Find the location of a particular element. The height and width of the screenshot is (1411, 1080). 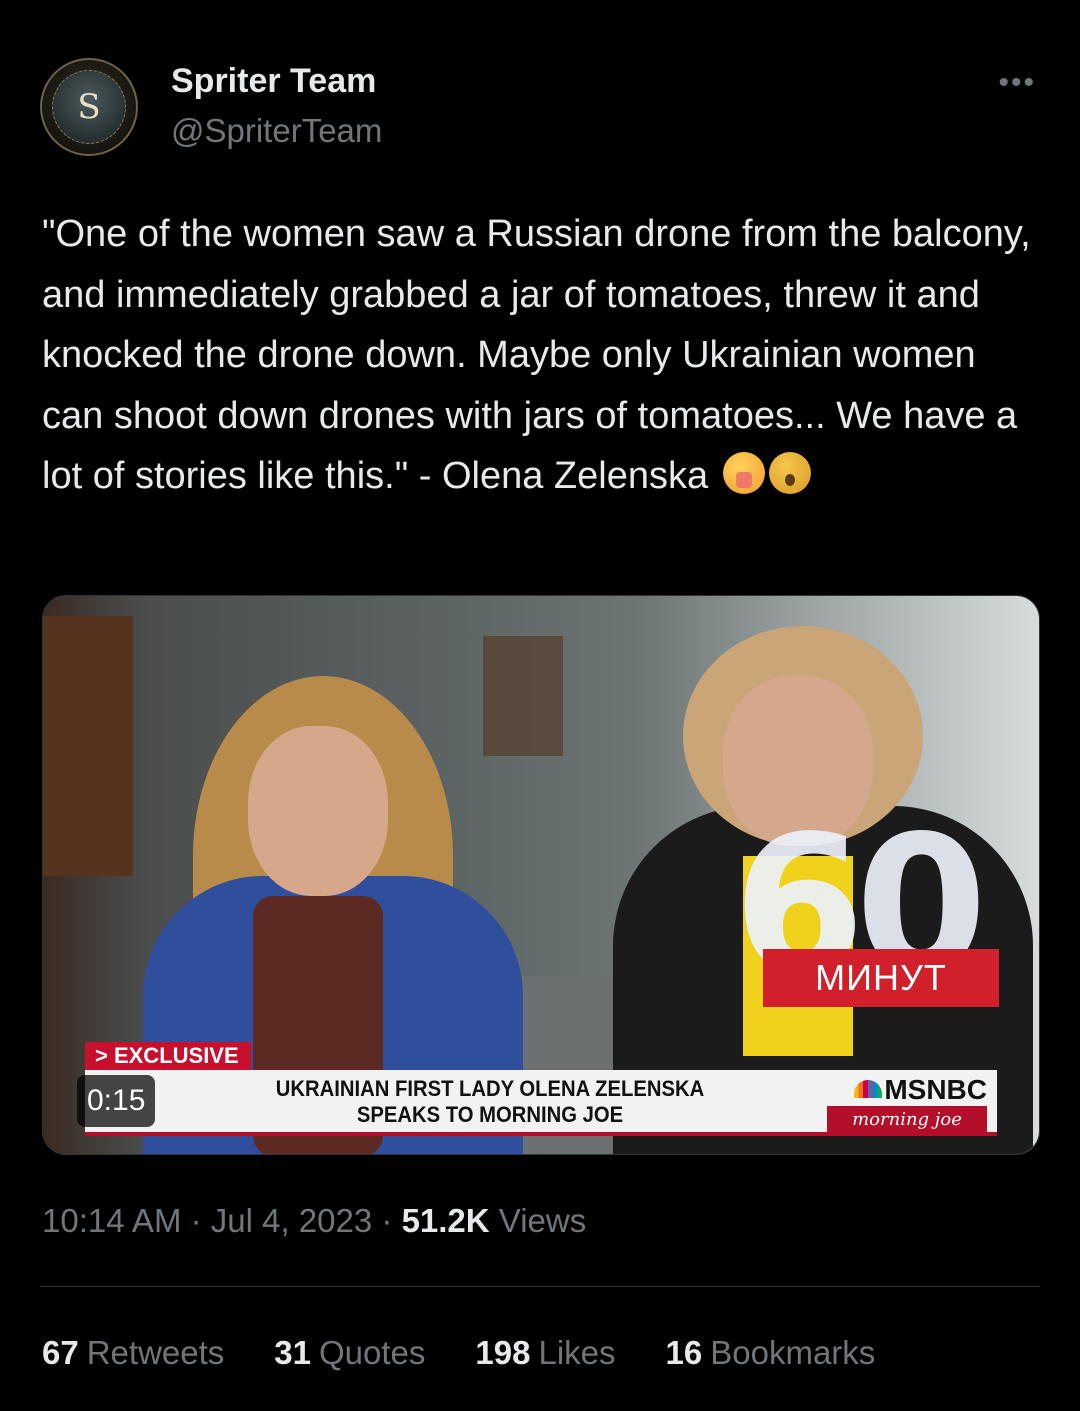

shaking-face-icon is located at coordinates (789, 473).